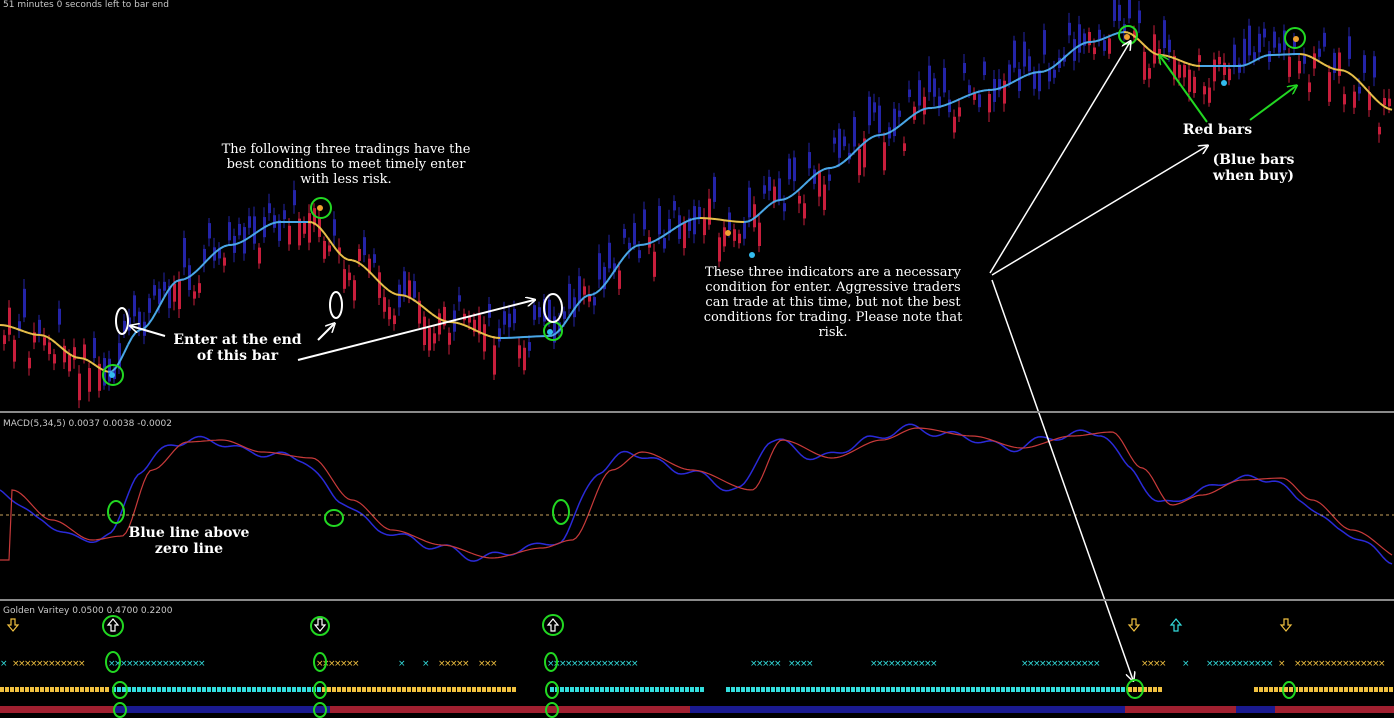 Image resolution: width=1394 pixels, height=718 pixels. Describe the element at coordinates (189, 541) in the screenshot. I see `annotation-blue-line-zero: Blue line above zero line` at that location.